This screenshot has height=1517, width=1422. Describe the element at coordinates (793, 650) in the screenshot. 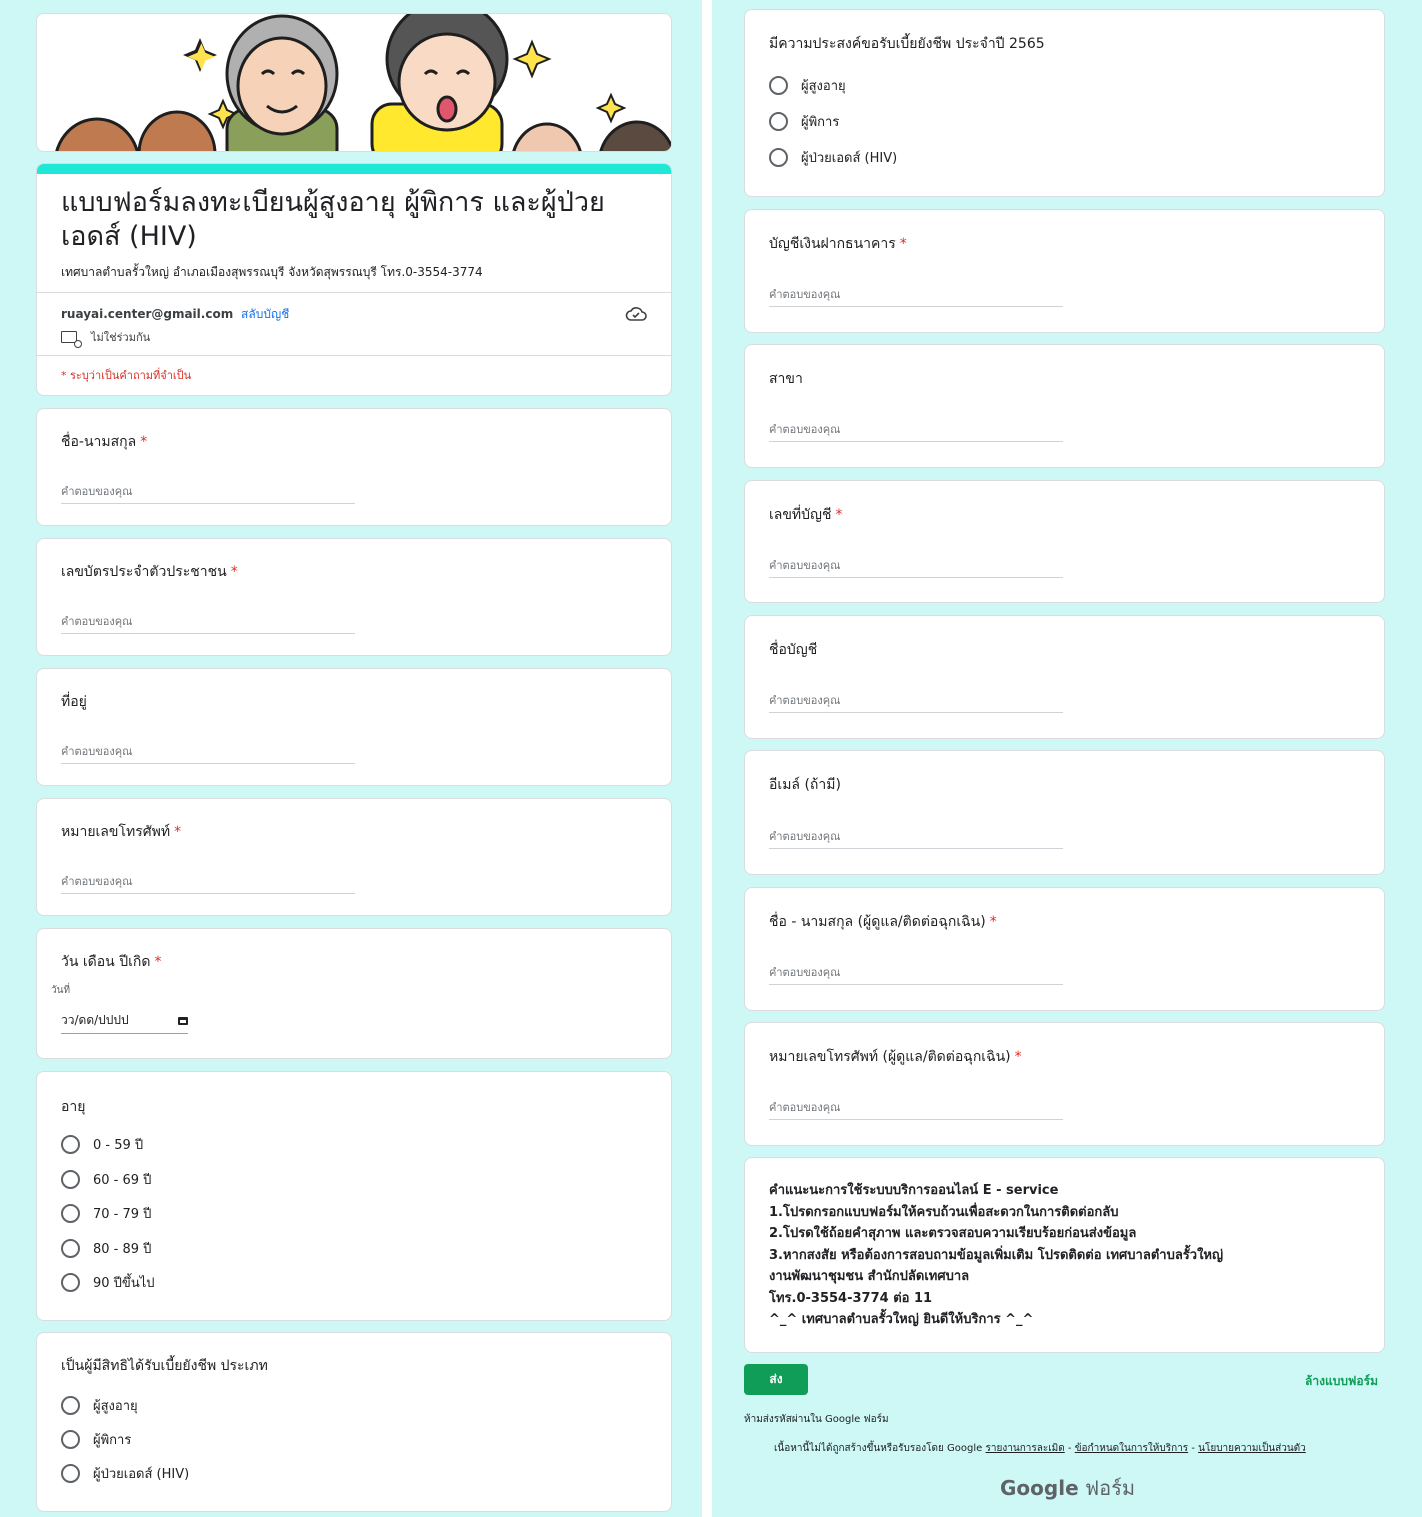

I see `question-label: ชื่อบัญชี` at that location.